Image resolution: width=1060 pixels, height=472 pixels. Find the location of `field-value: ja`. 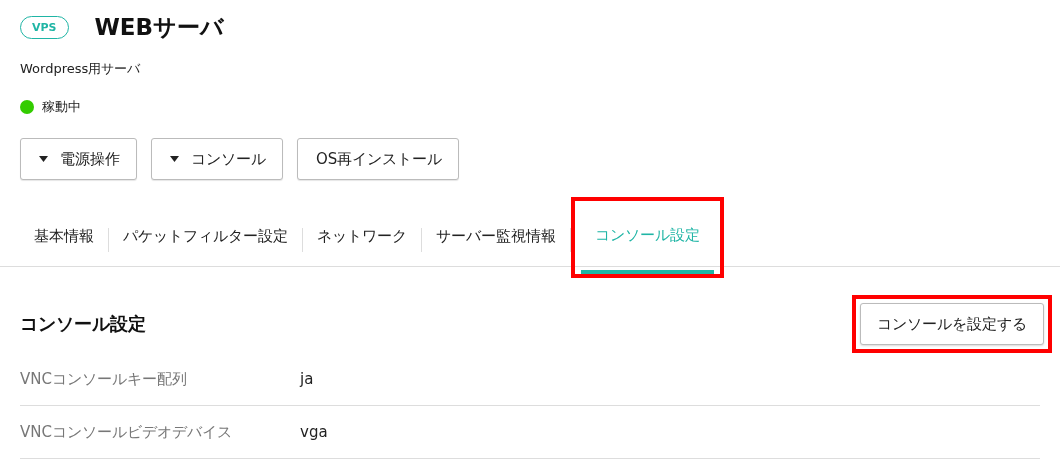

field-value: ja is located at coordinates (307, 379).